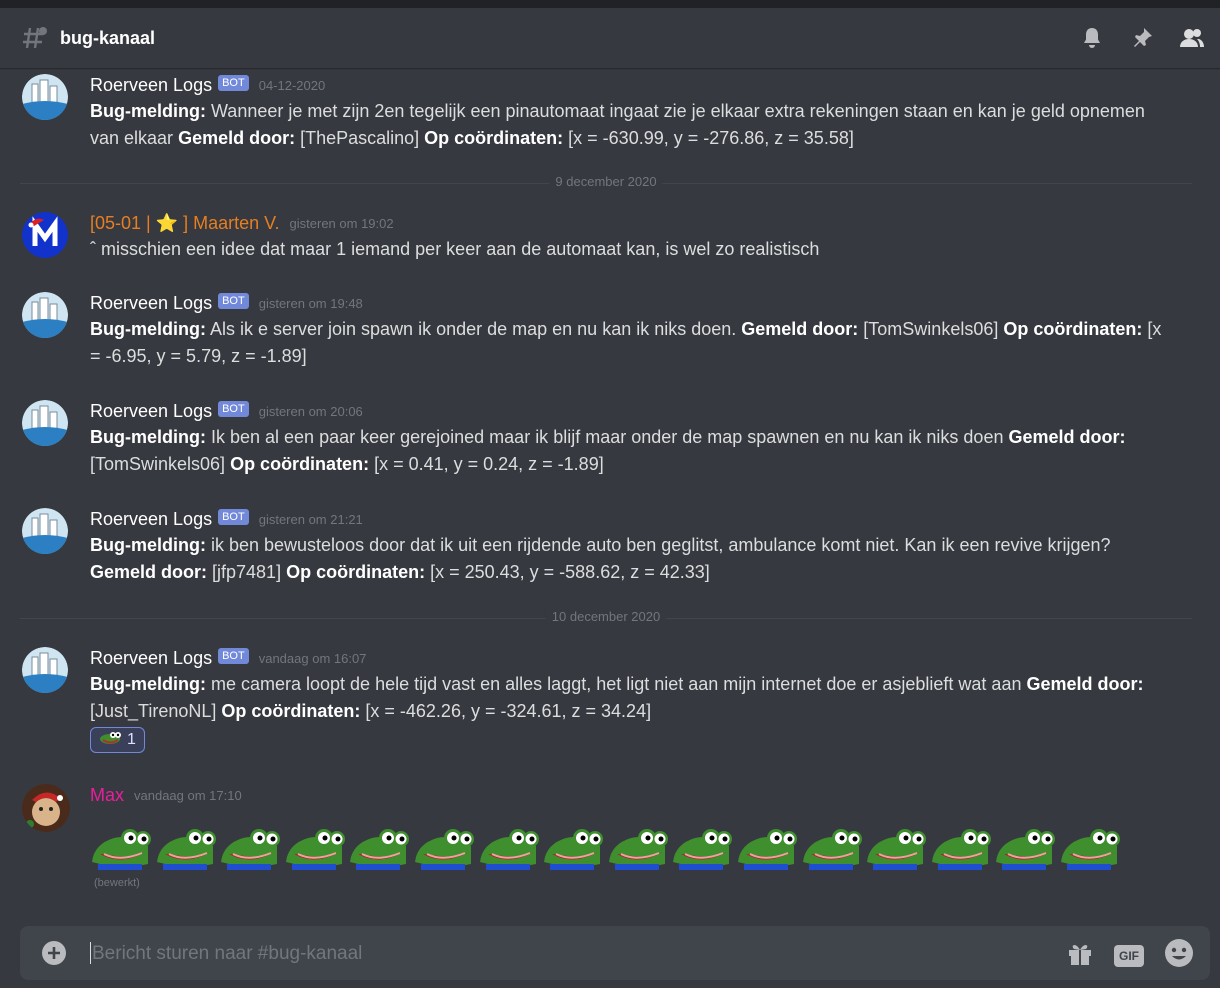 The height and width of the screenshot is (988, 1220). What do you see at coordinates (117, 883) in the screenshot?
I see `edited-label: (bewerkt)` at bounding box center [117, 883].